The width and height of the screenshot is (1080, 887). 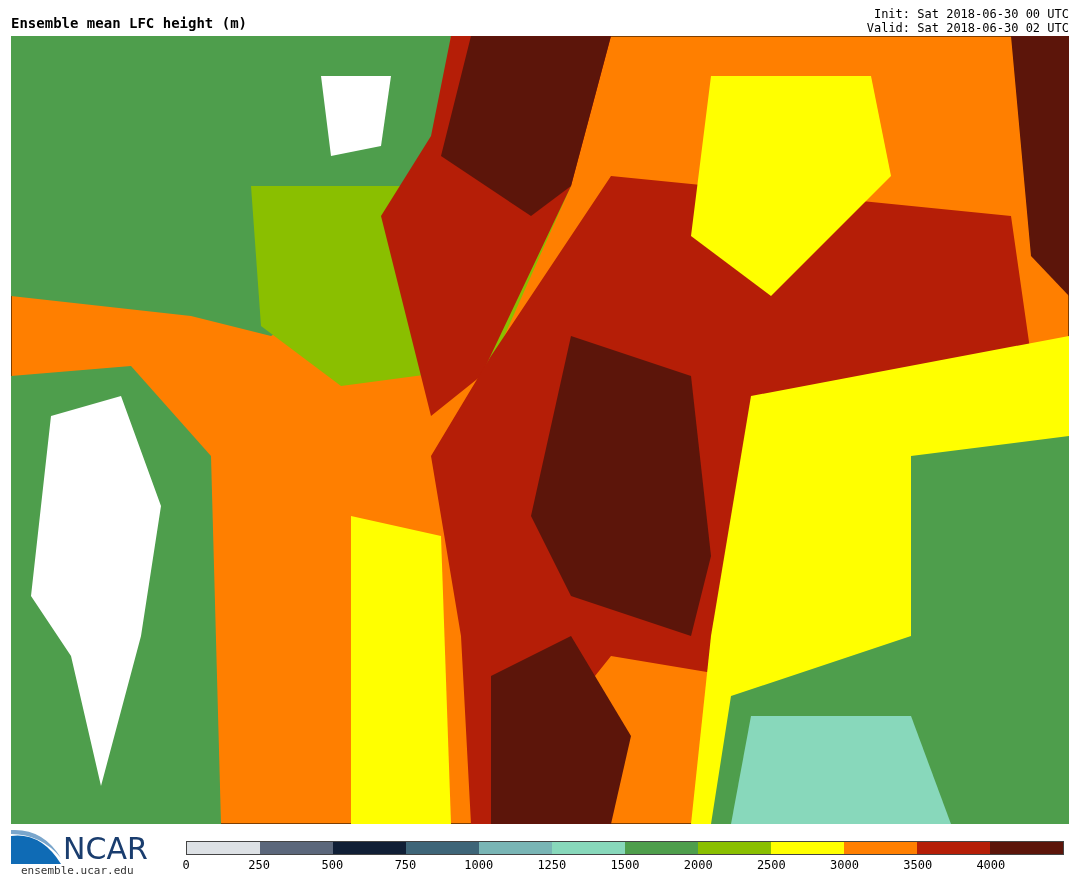 I want to click on scale-label: 1500, so click(x=625, y=865).